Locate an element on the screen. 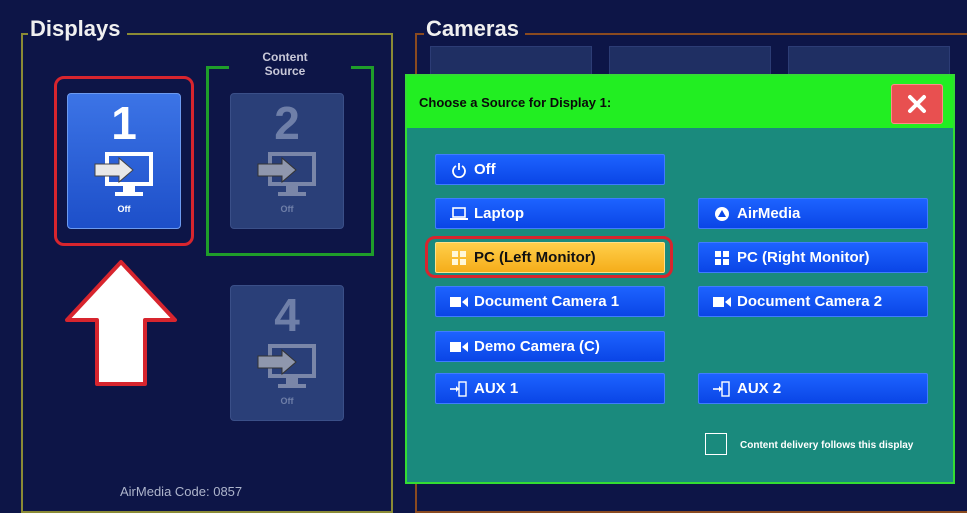 The height and width of the screenshot is (513, 967). power-icon is located at coordinates (459, 170).